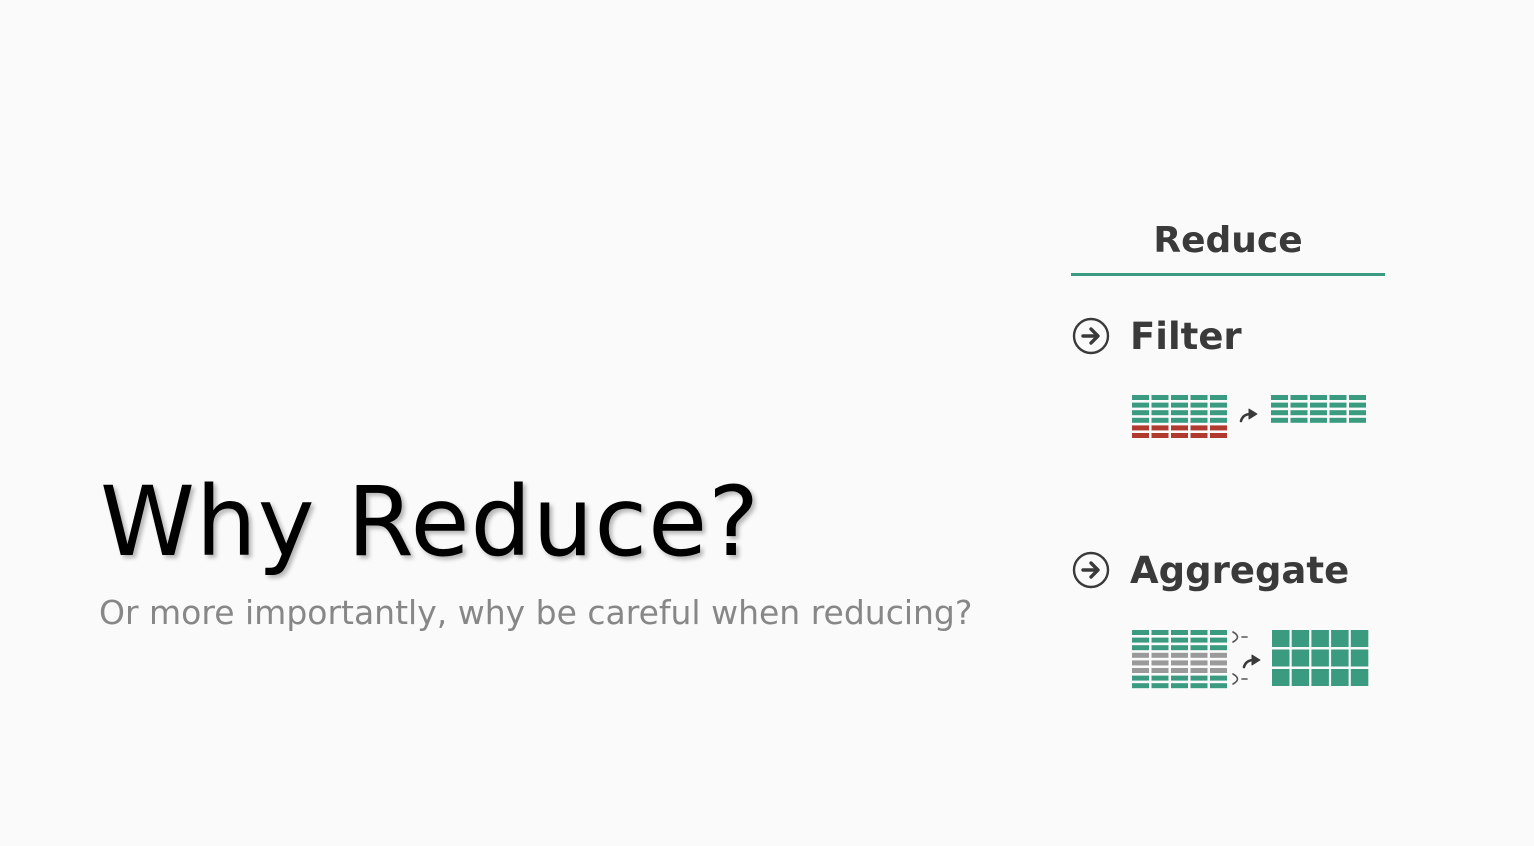 The height and width of the screenshot is (846, 1534). What do you see at coordinates (1186, 336) in the screenshot?
I see `filter-label: Filter` at bounding box center [1186, 336].